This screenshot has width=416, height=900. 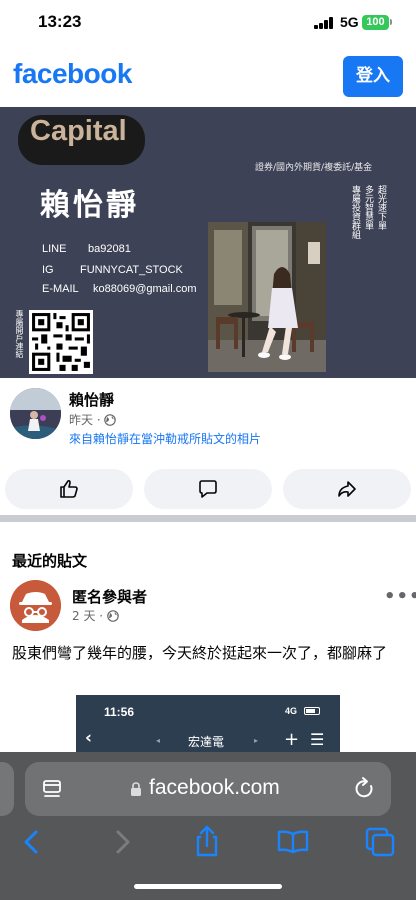 I want to click on forward-icon, so click(x=122, y=842).